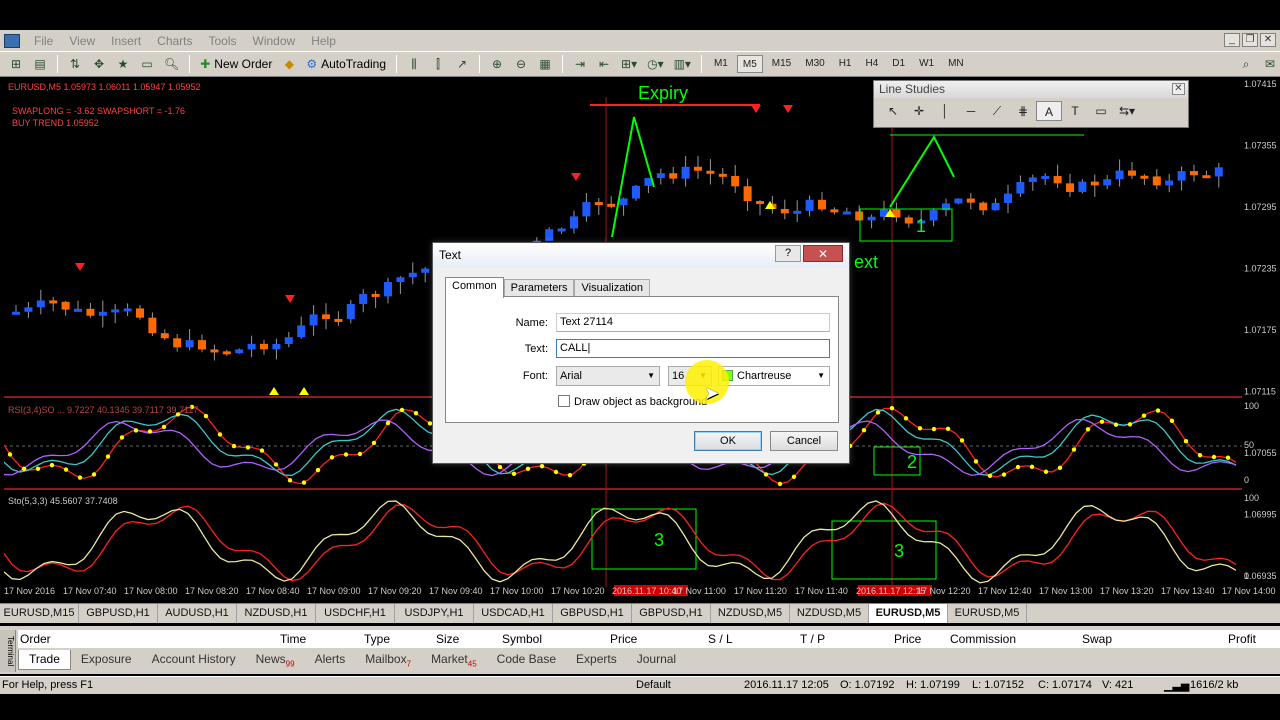 The height and width of the screenshot is (720, 1280). What do you see at coordinates (781, 64) in the screenshot?
I see `timeframe-m15: M15` at bounding box center [781, 64].